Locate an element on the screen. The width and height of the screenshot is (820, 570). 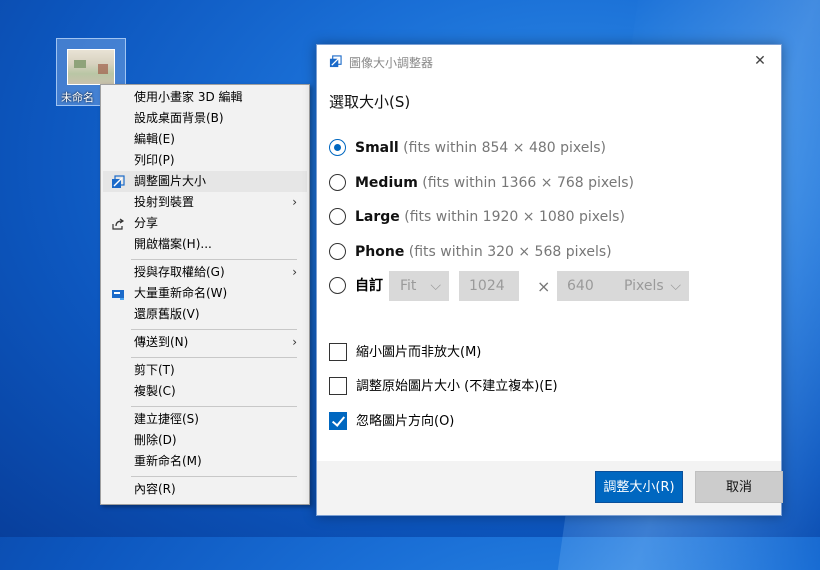
menu-item-share: 分享 is located at coordinates (205, 223).